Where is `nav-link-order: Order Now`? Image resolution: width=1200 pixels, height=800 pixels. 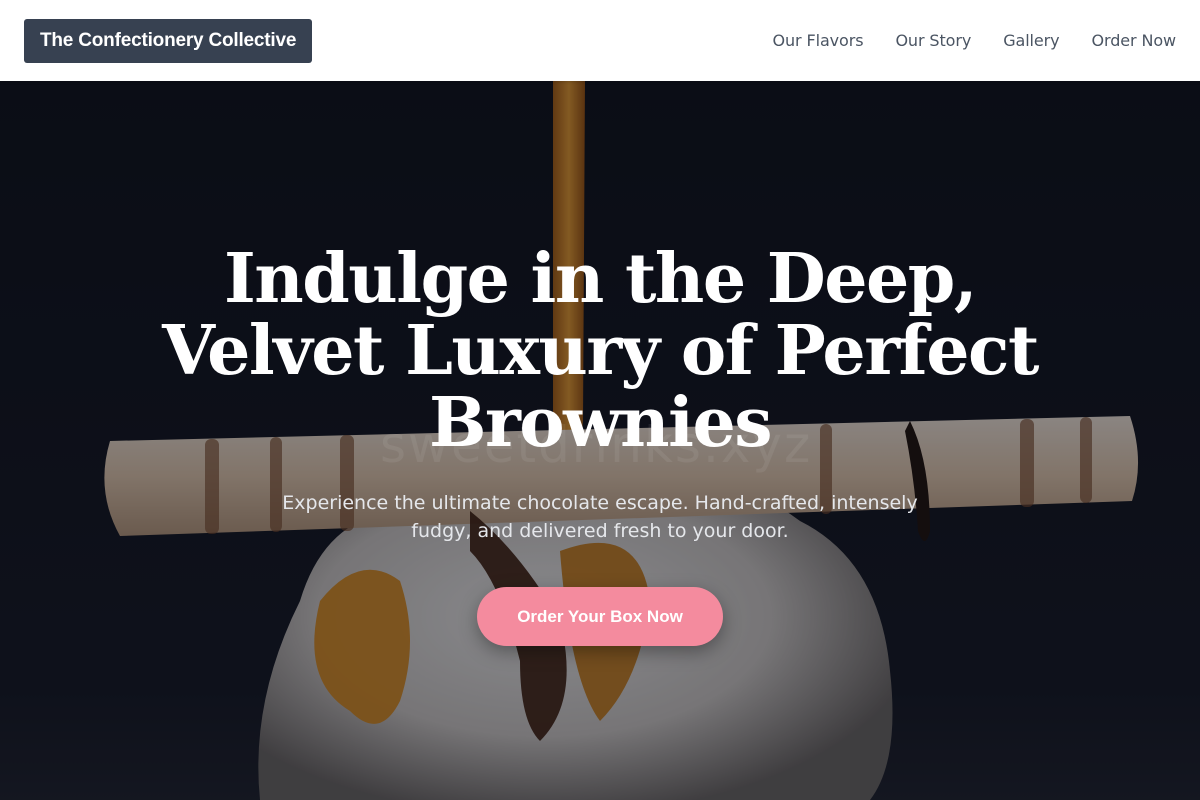
nav-link-order: Order Now is located at coordinates (1134, 40).